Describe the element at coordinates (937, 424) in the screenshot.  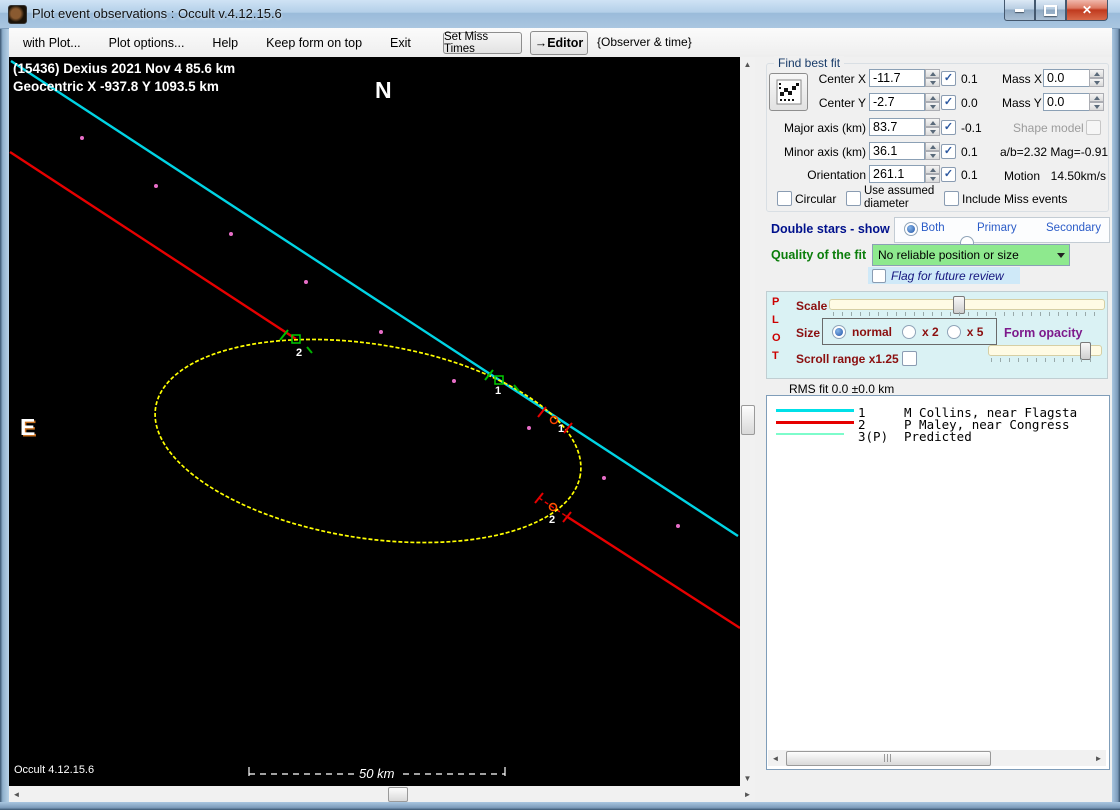
I see `legend-row-2: 2 P Maley, near Congress` at that location.